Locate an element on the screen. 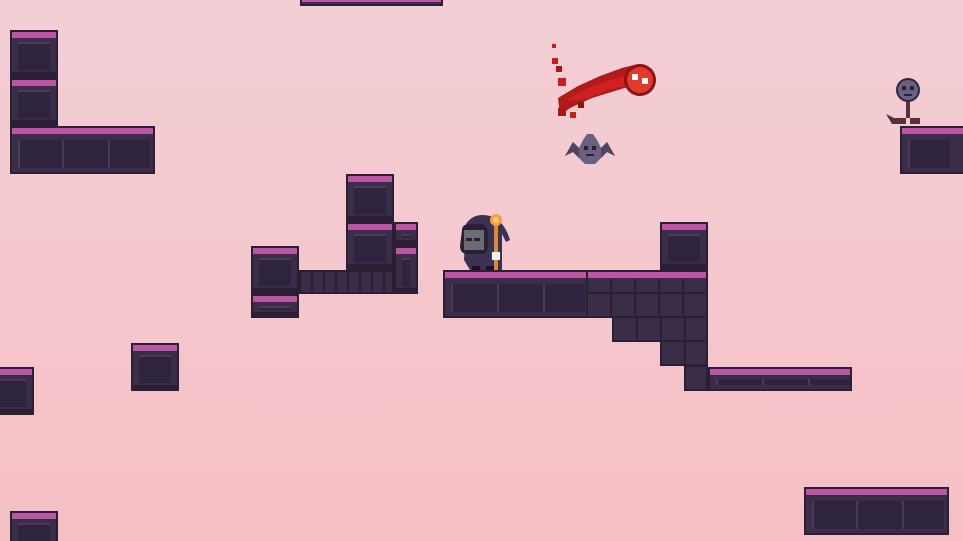  main-platform is located at coordinates (515, 294).